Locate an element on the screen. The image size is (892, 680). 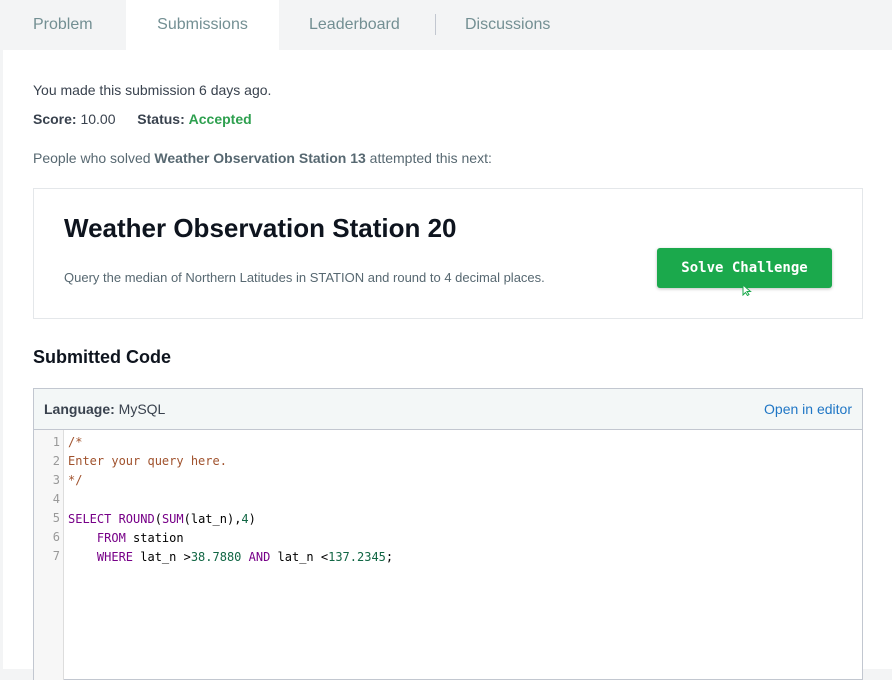
language-indicator: Language: MySQL is located at coordinates (104, 409).